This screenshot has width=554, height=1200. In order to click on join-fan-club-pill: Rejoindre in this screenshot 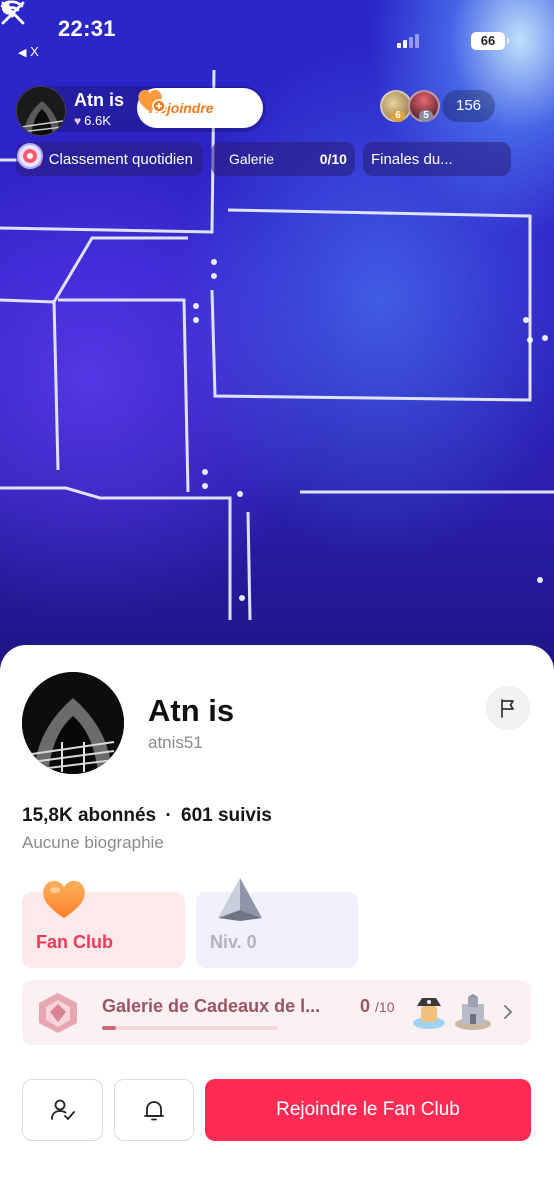, I will do `click(200, 108)`.